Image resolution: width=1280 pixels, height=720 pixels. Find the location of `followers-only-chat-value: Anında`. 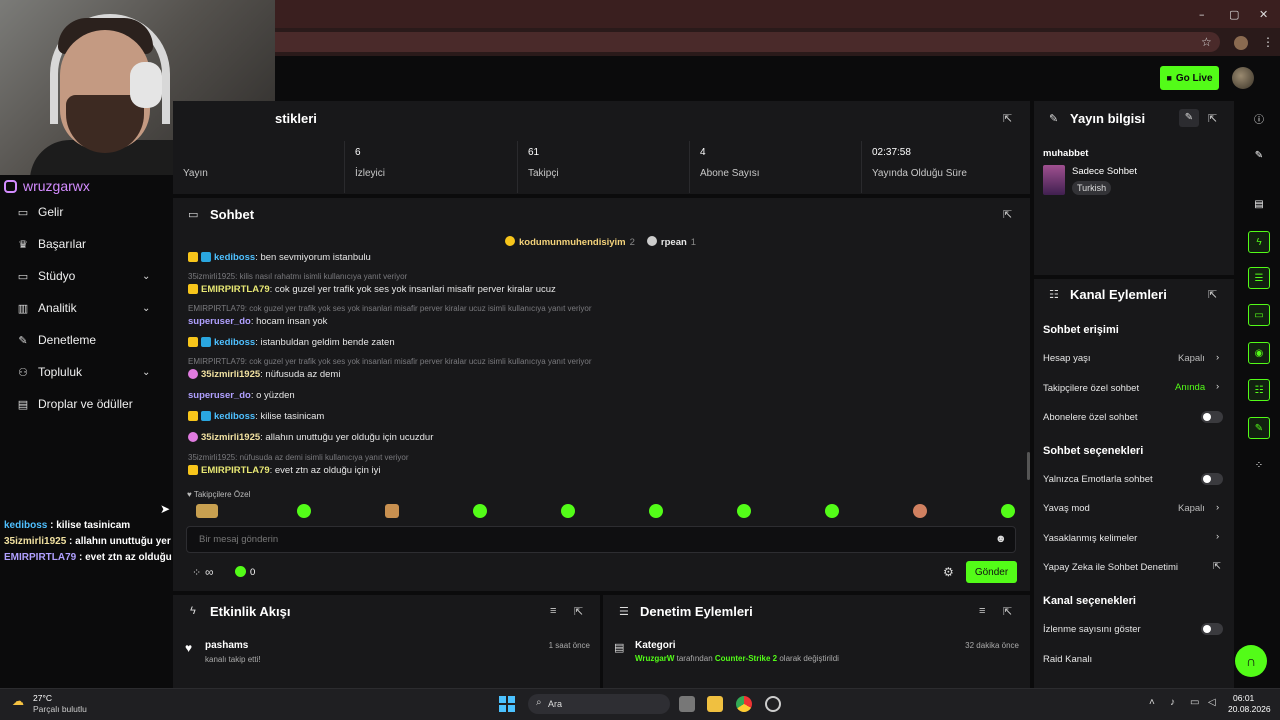

followers-only-chat-value: Anında is located at coordinates (1190, 387).